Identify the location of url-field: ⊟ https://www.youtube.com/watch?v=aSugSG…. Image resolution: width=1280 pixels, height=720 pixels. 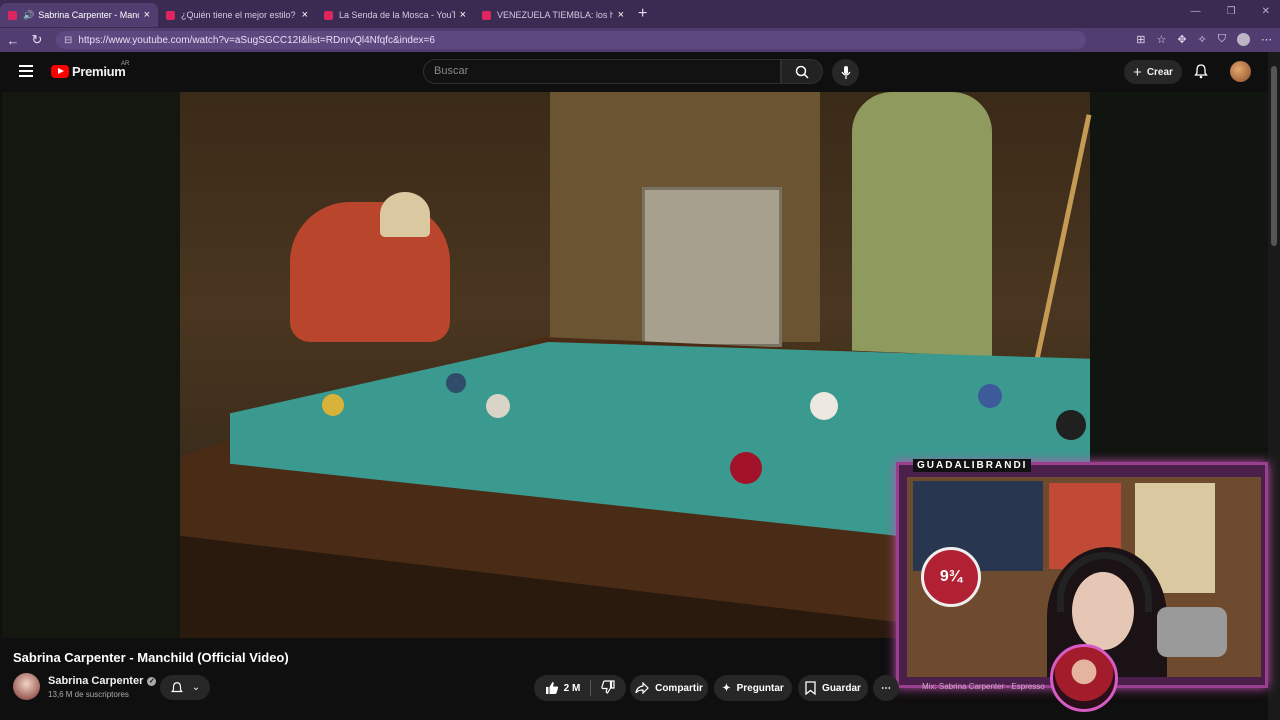
(571, 40).